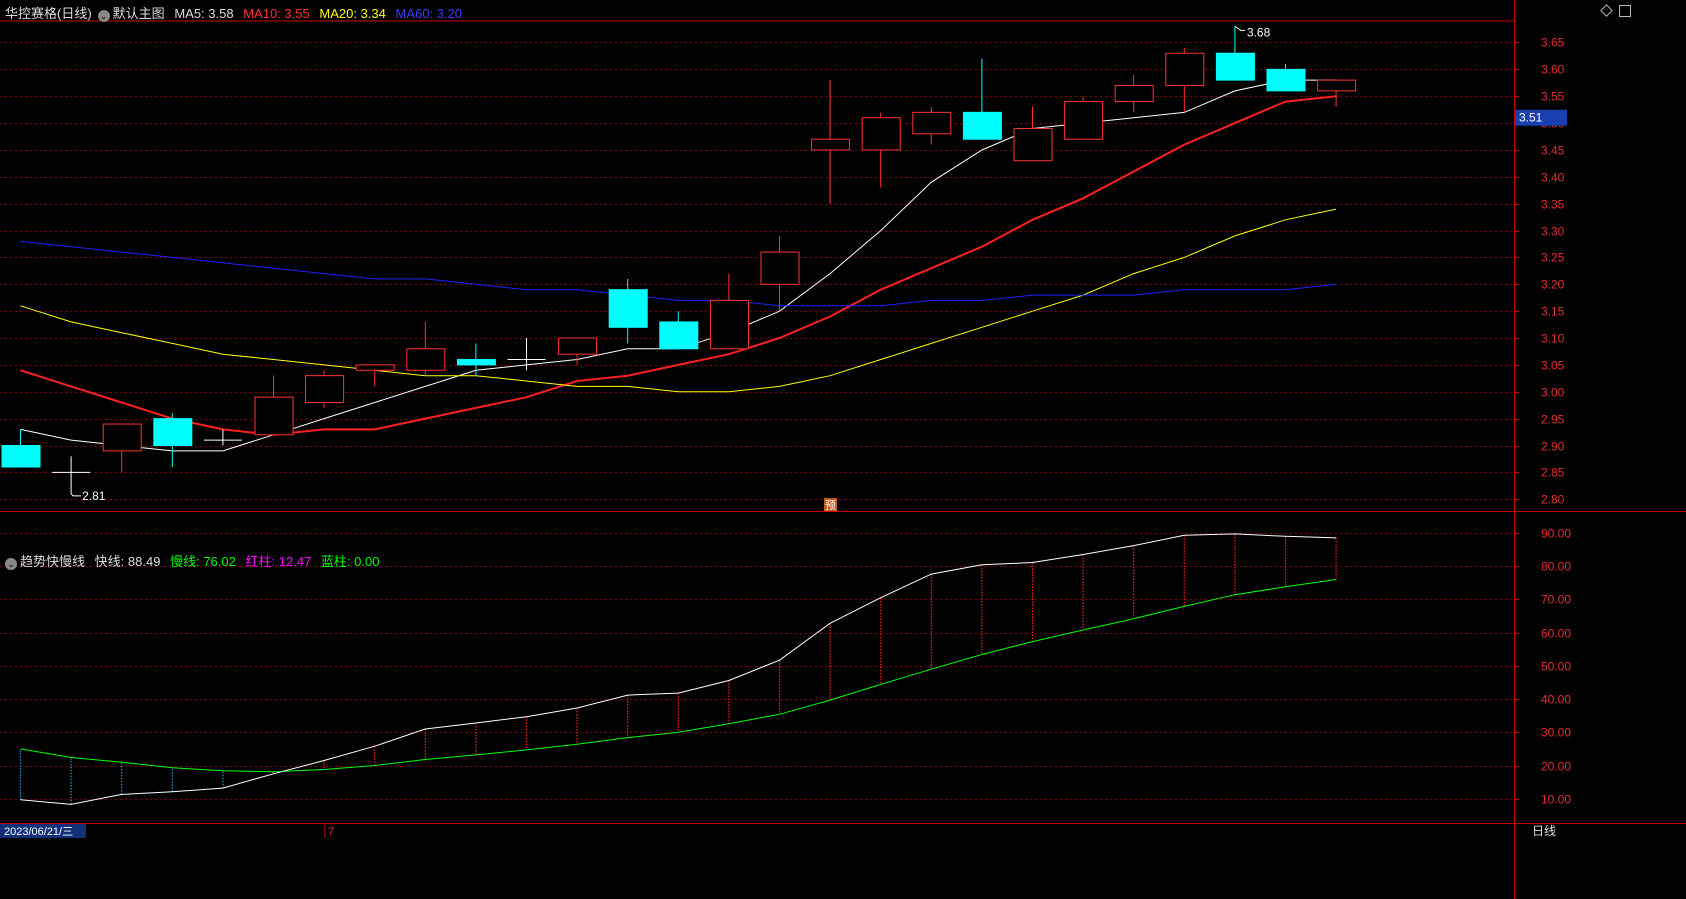  I want to click on y-tick-label: 40.00, so click(1556, 700).